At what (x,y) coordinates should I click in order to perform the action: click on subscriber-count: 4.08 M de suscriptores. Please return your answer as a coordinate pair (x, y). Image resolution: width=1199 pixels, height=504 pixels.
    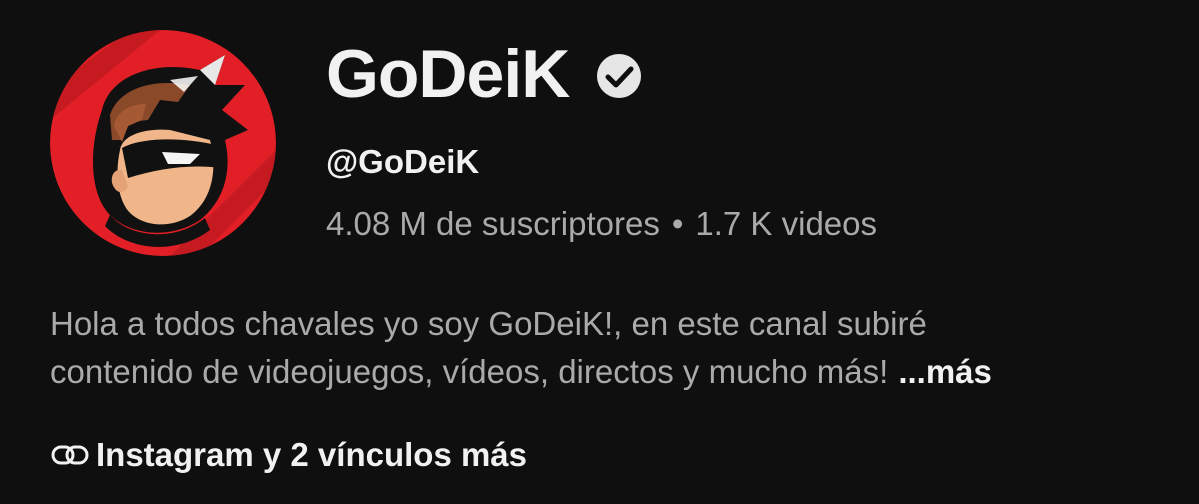
    Looking at the image, I should click on (493, 223).